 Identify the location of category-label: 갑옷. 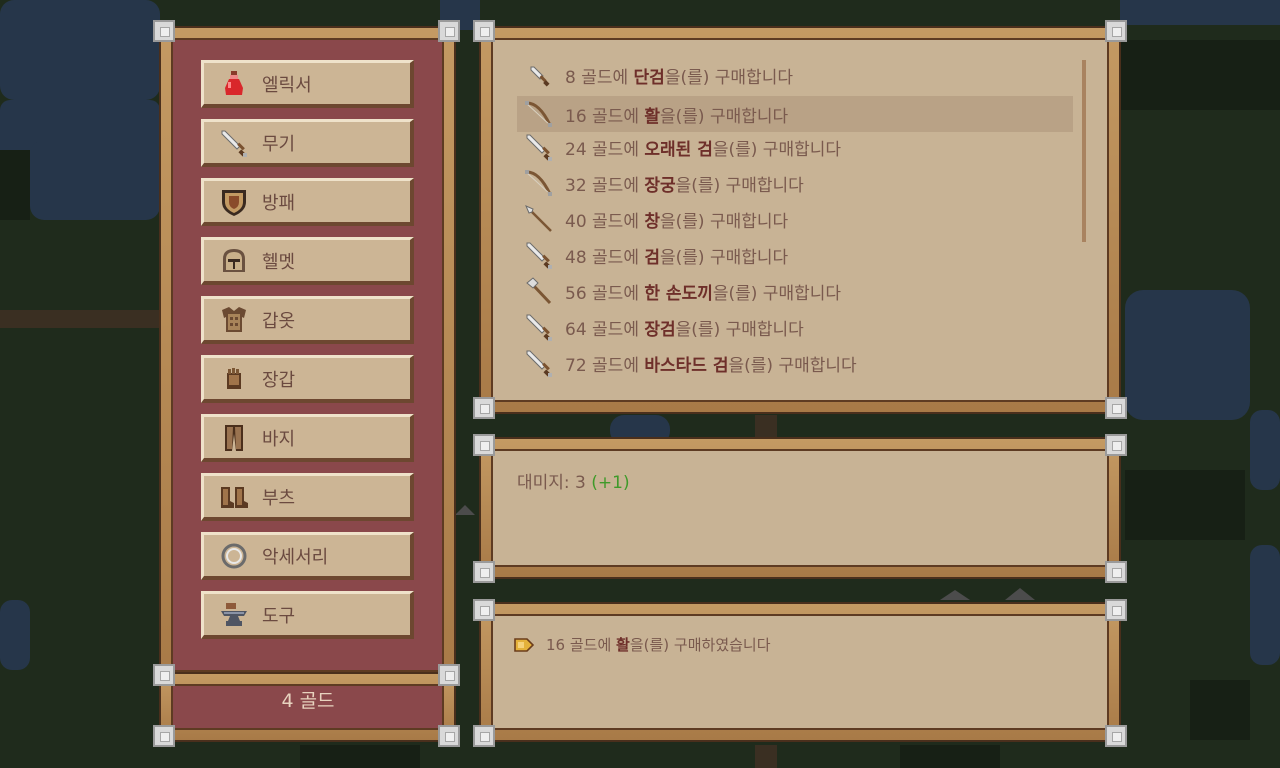
(279, 321).